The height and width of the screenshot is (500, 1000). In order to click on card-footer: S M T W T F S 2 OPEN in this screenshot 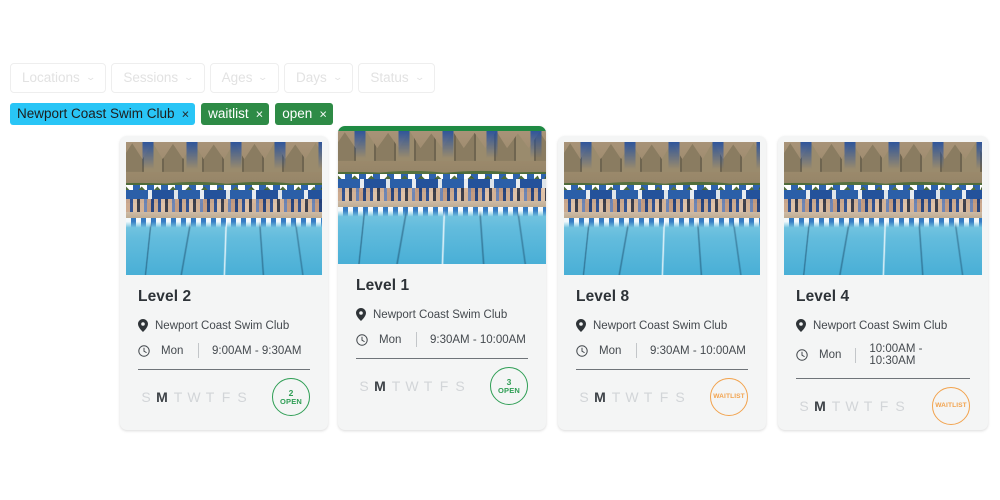, I will do `click(224, 397)`.